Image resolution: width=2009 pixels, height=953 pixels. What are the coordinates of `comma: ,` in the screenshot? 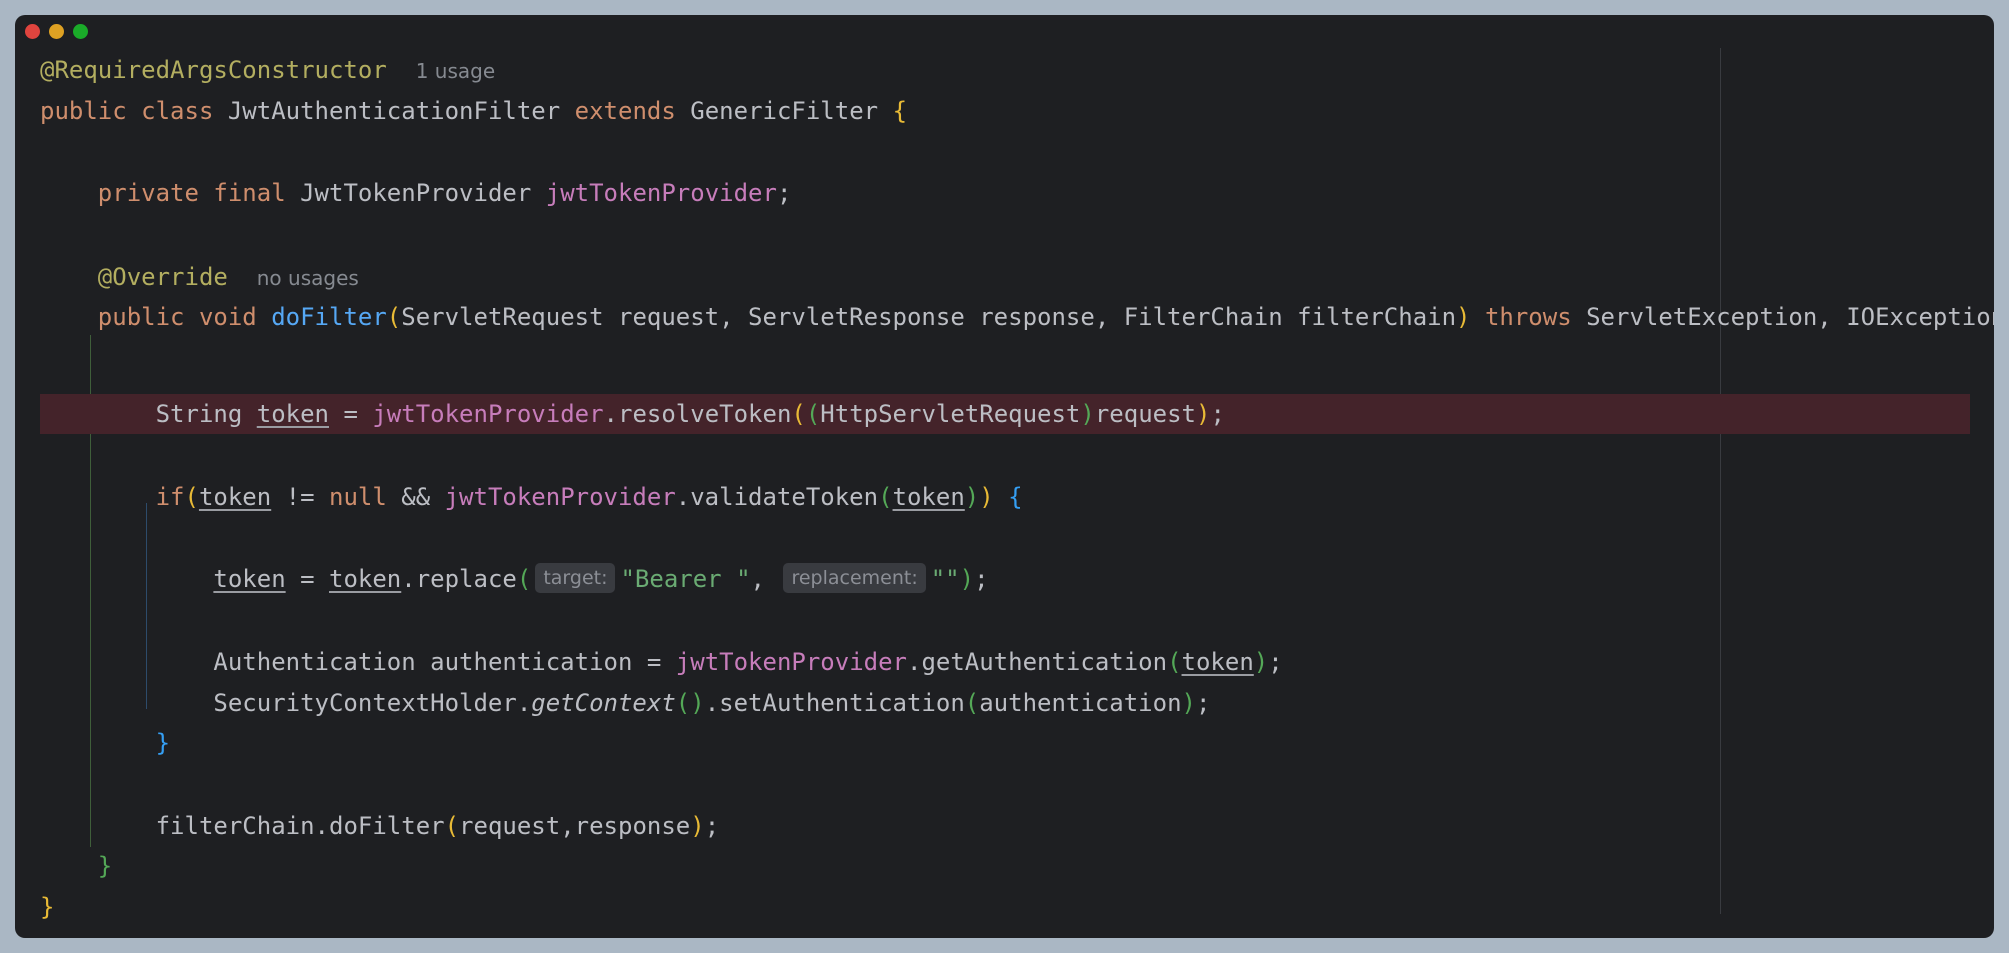 It's located at (765, 579).